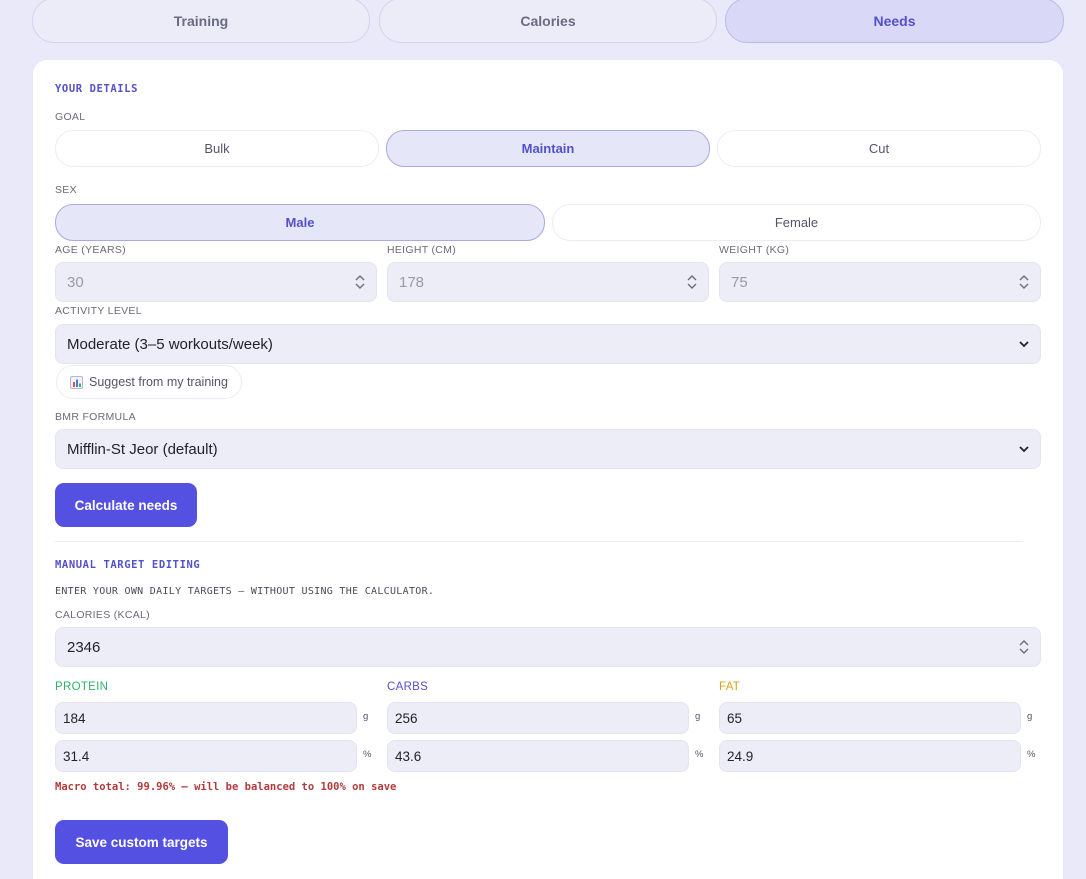 This screenshot has width=1086, height=879. What do you see at coordinates (538, 756) in the screenshot?
I see `carbs-percent-input: 43.6` at bounding box center [538, 756].